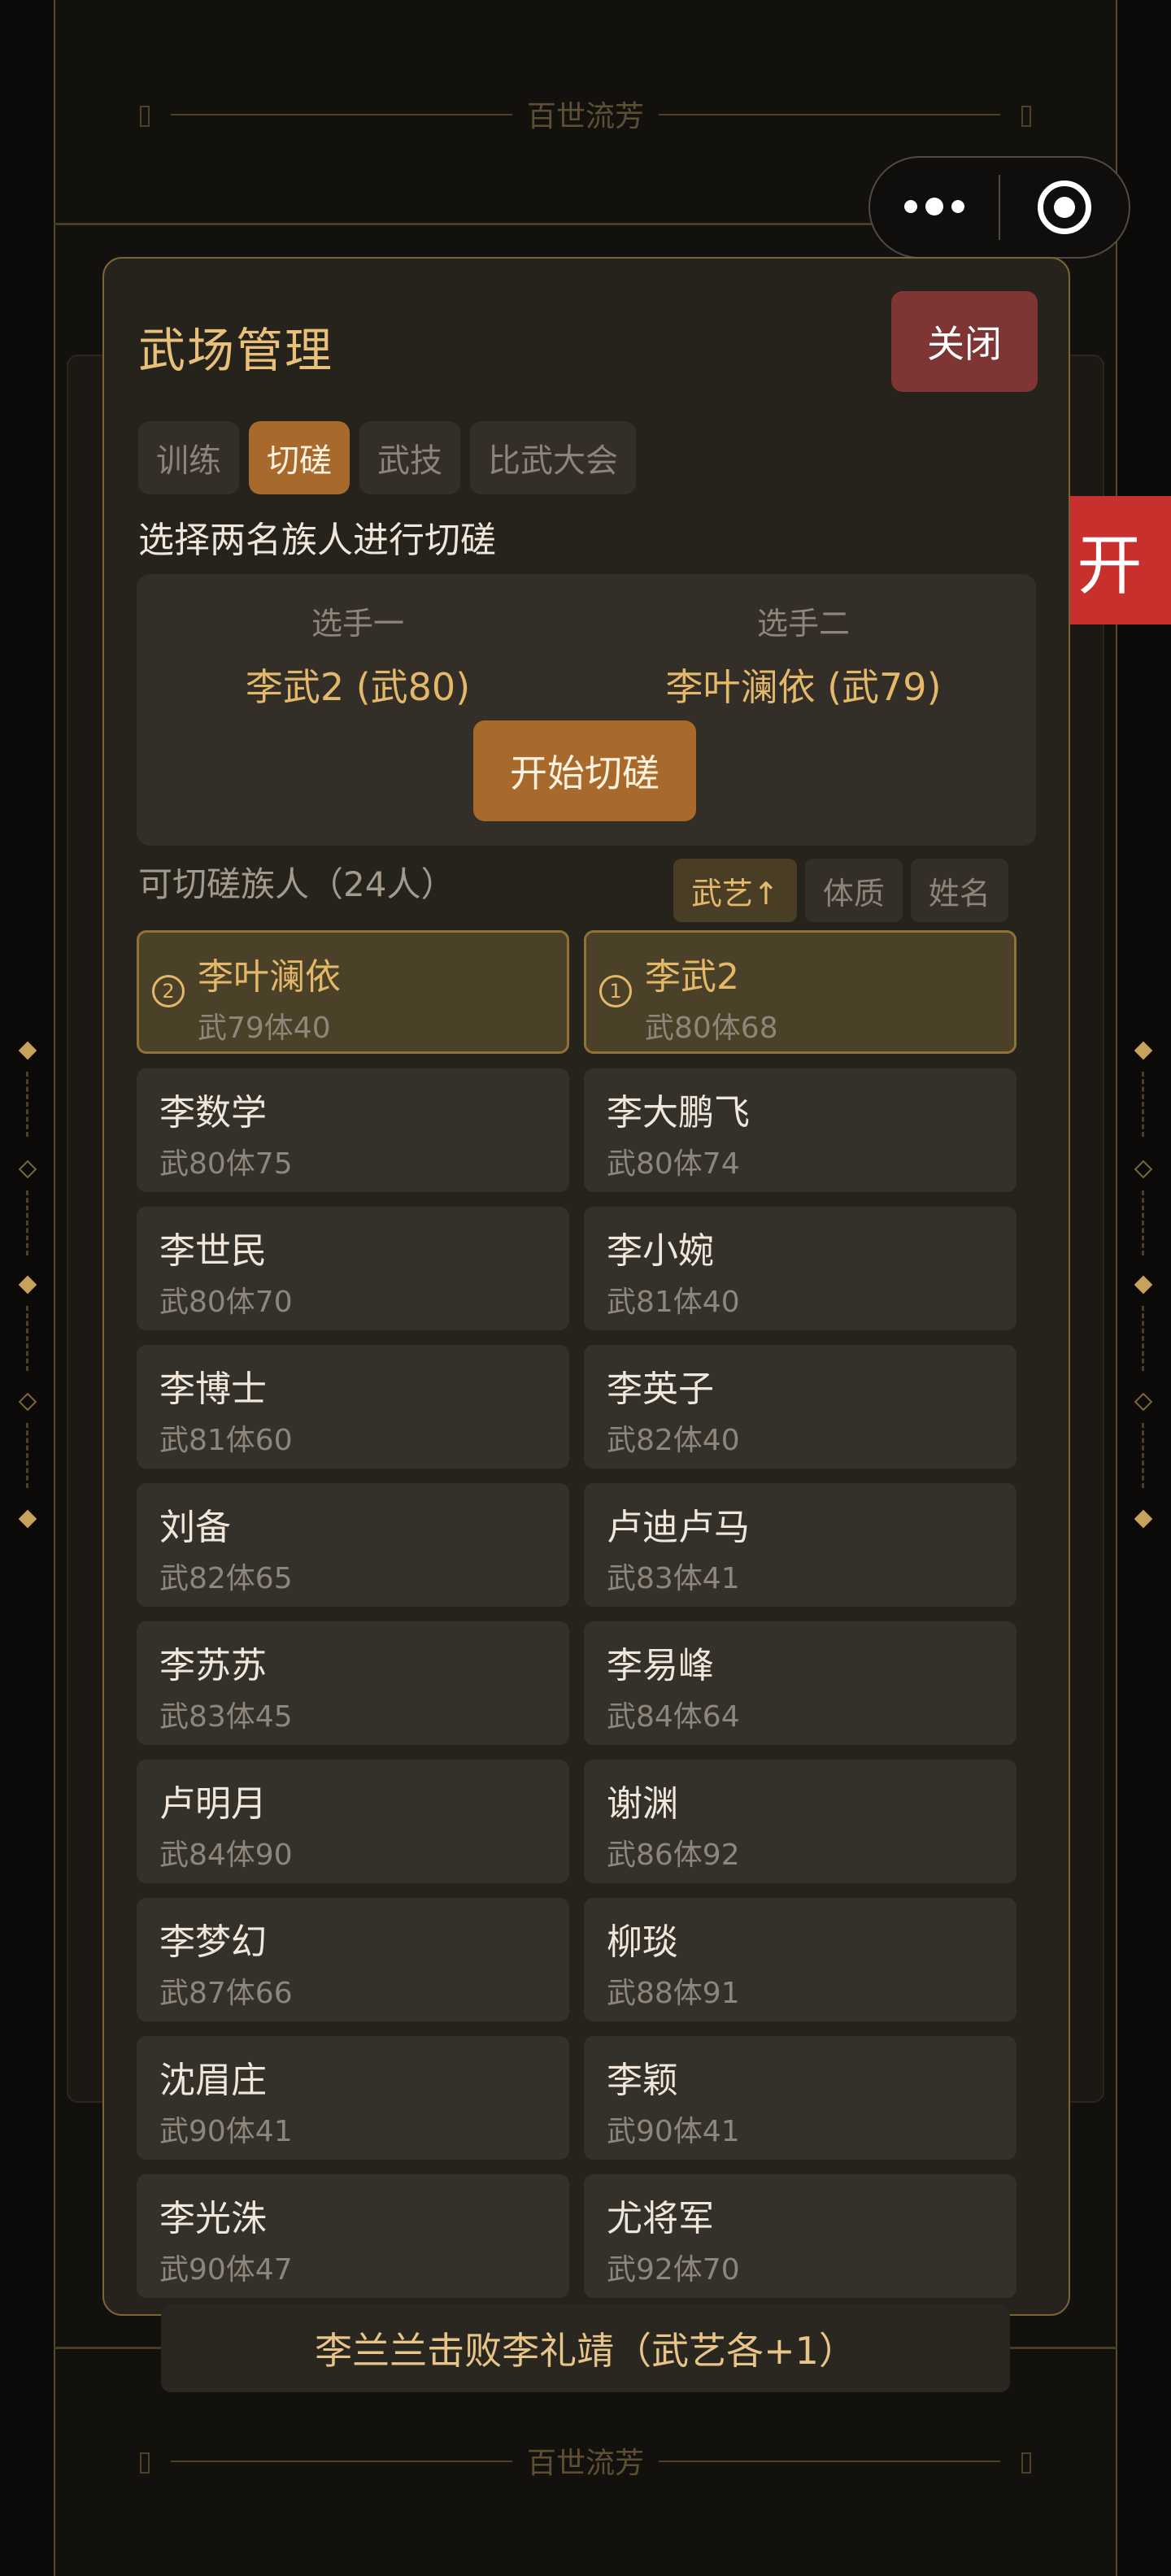 The width and height of the screenshot is (1171, 2576). I want to click on selection-order-badge: 2, so click(168, 991).